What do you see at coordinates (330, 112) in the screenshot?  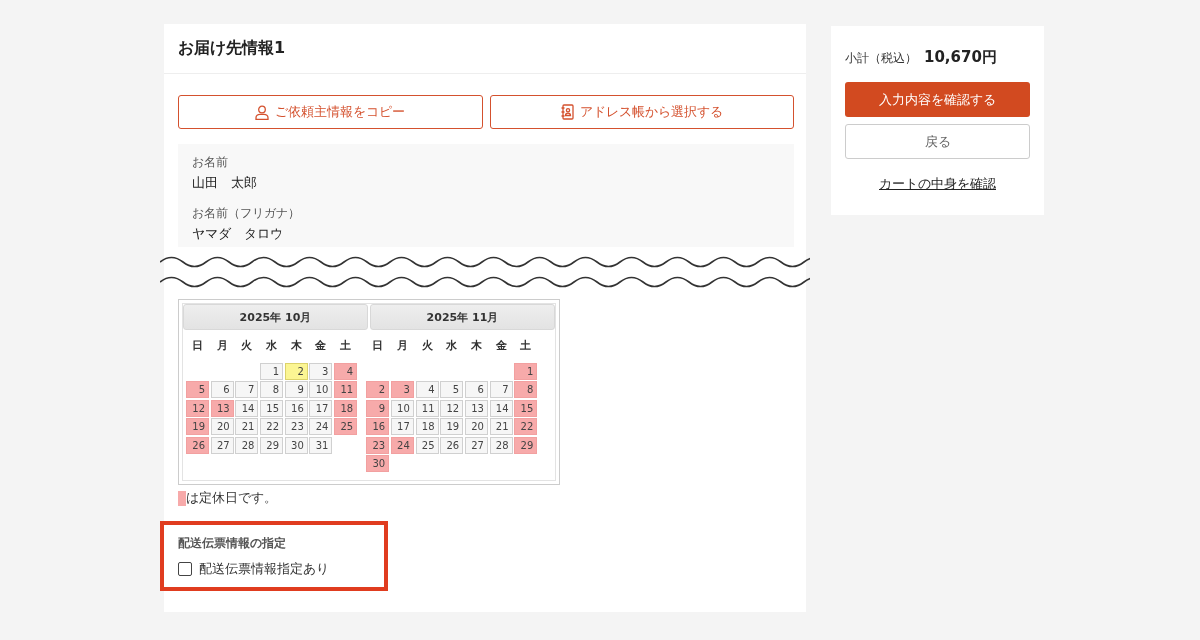 I see `action-button: ご依頼主情報をコピー` at bounding box center [330, 112].